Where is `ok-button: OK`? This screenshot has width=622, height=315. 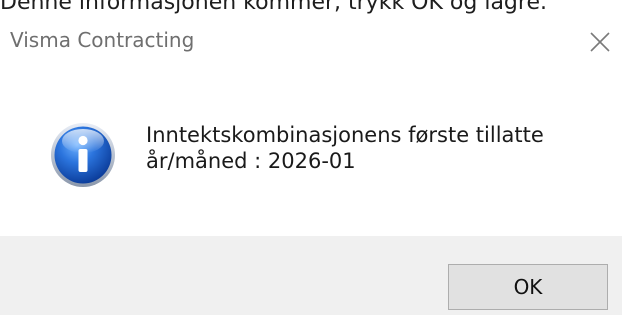
ok-button: OK is located at coordinates (528, 287).